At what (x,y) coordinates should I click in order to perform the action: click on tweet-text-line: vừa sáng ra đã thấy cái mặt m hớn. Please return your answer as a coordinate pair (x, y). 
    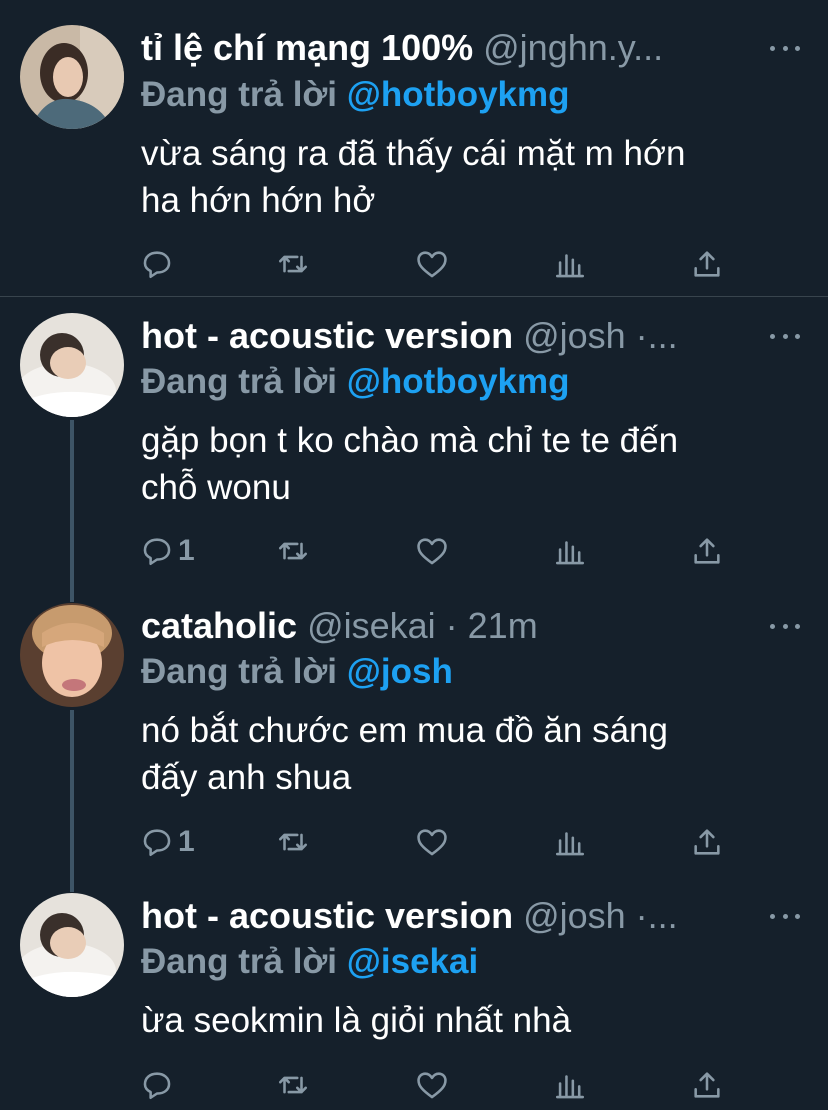
    Looking at the image, I should click on (413, 153).